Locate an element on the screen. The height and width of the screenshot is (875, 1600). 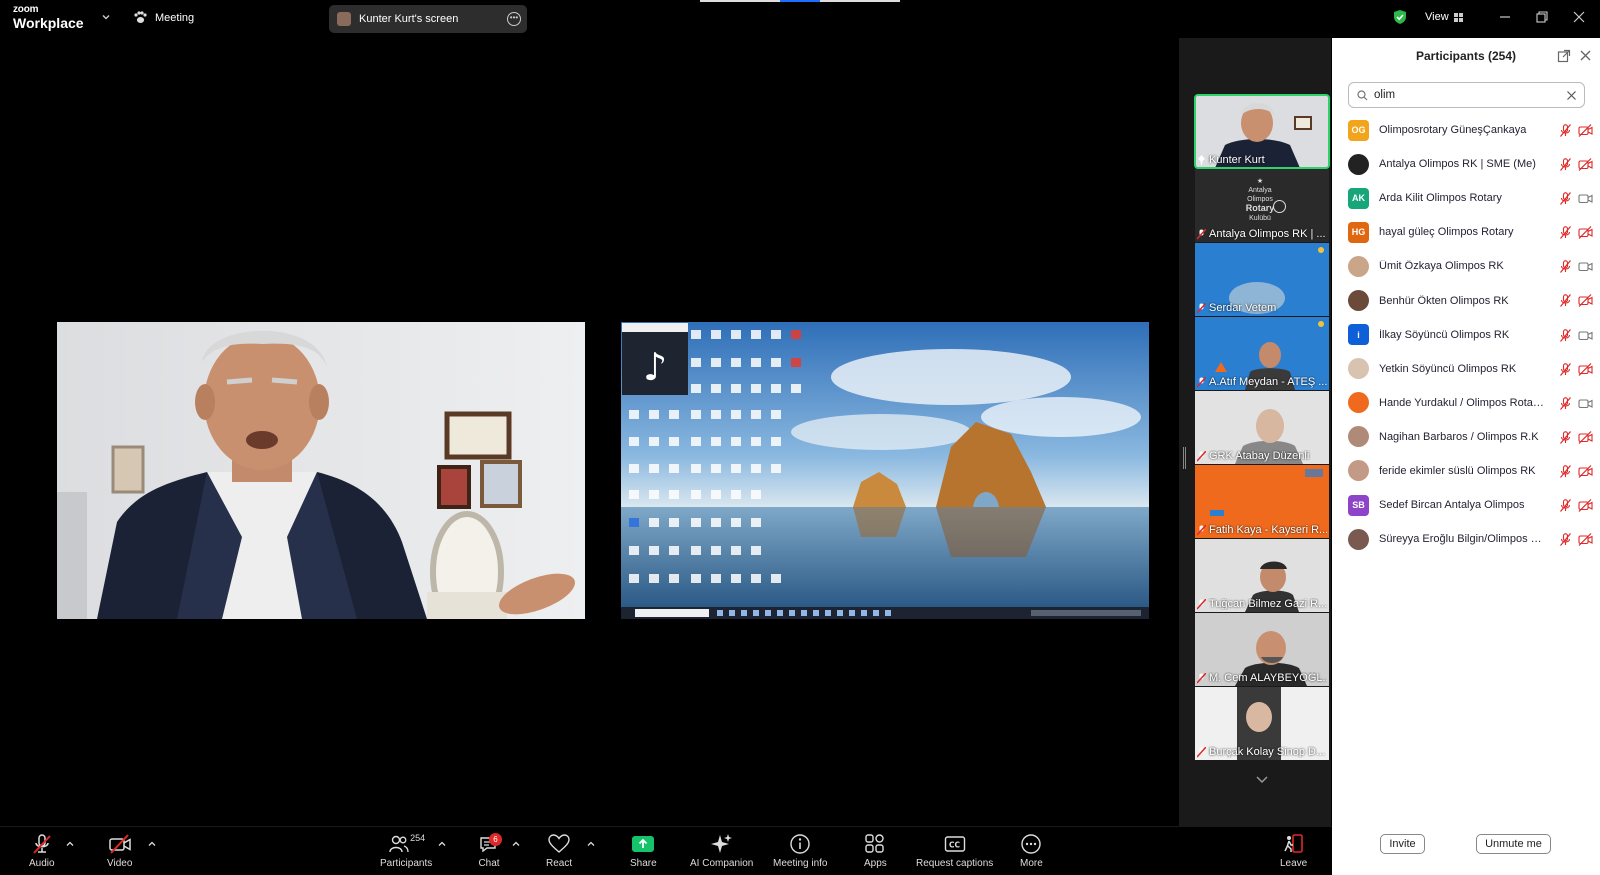
participant-row: Süreyya Eroğlu Bilgin/Olimpos RK is located at coordinates (1470, 539).